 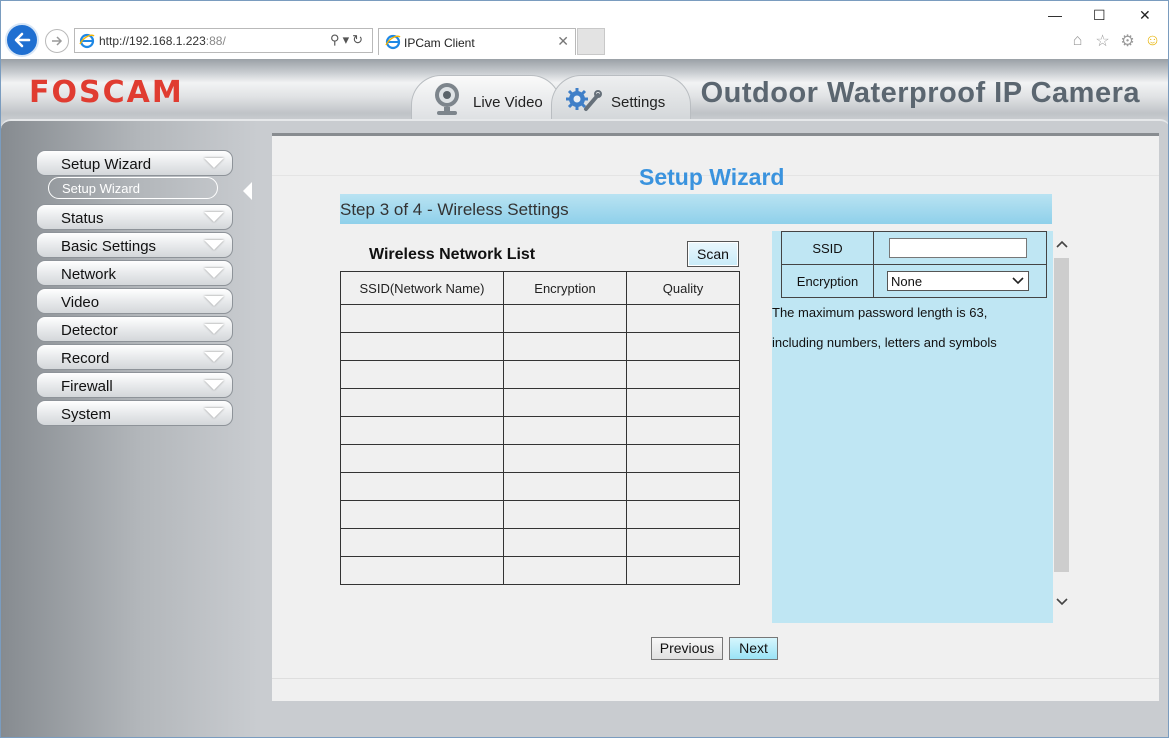 I want to click on sidebar-item-label: Status, so click(x=82, y=218).